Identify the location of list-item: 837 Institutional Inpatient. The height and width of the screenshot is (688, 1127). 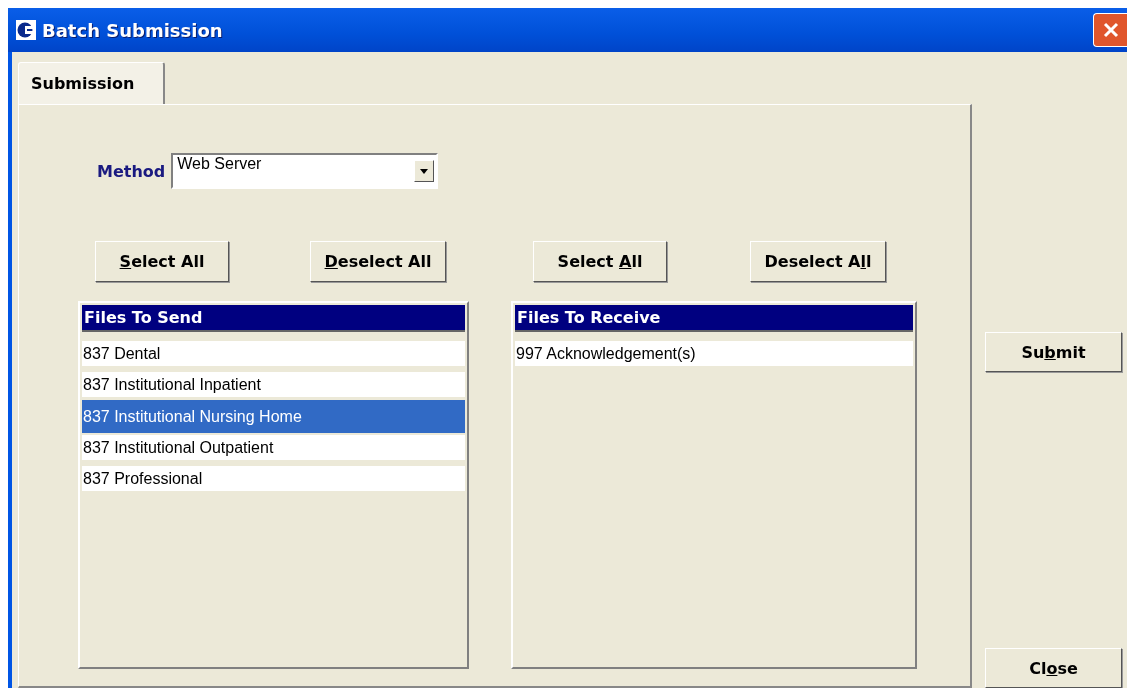
(273, 384).